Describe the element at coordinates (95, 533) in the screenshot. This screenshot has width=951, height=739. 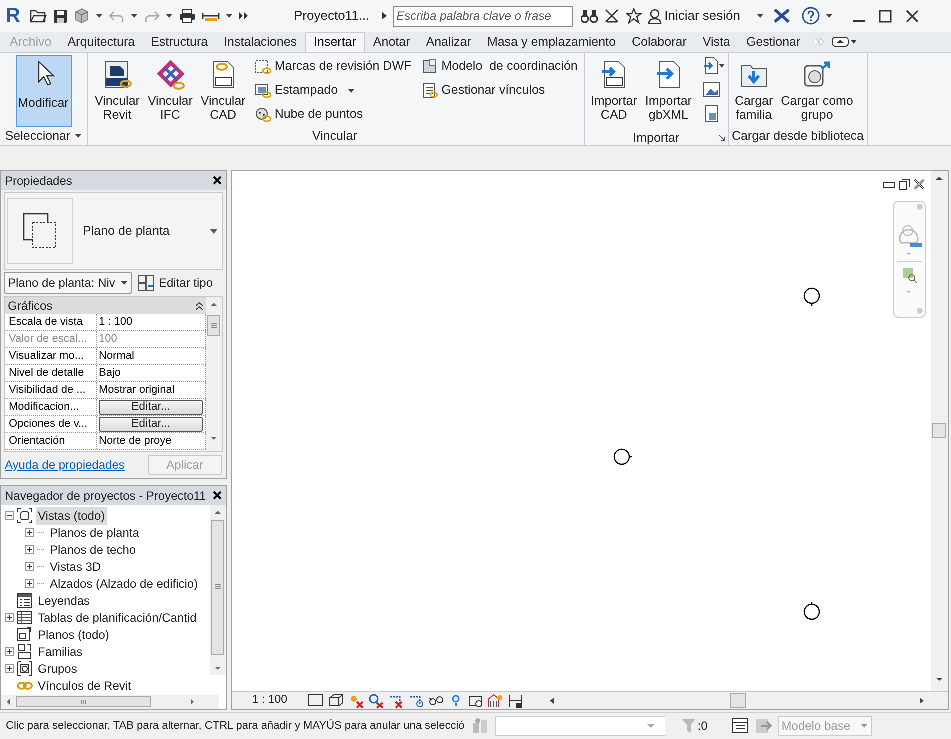
I see `tree-item: Planos de planta` at that location.